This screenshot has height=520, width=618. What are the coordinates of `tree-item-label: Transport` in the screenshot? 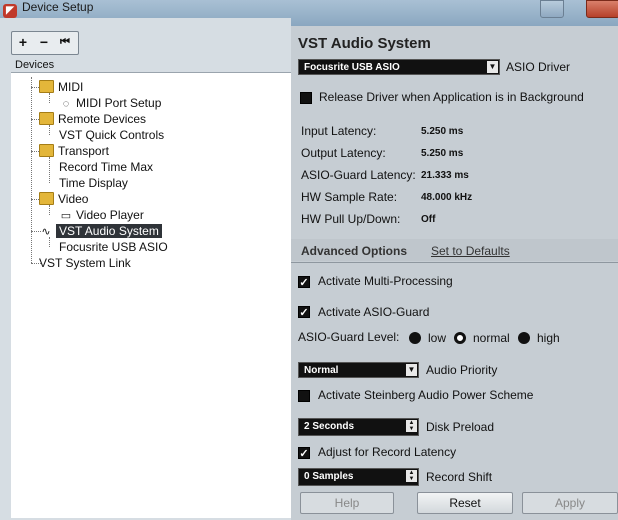 It's located at (83, 151).